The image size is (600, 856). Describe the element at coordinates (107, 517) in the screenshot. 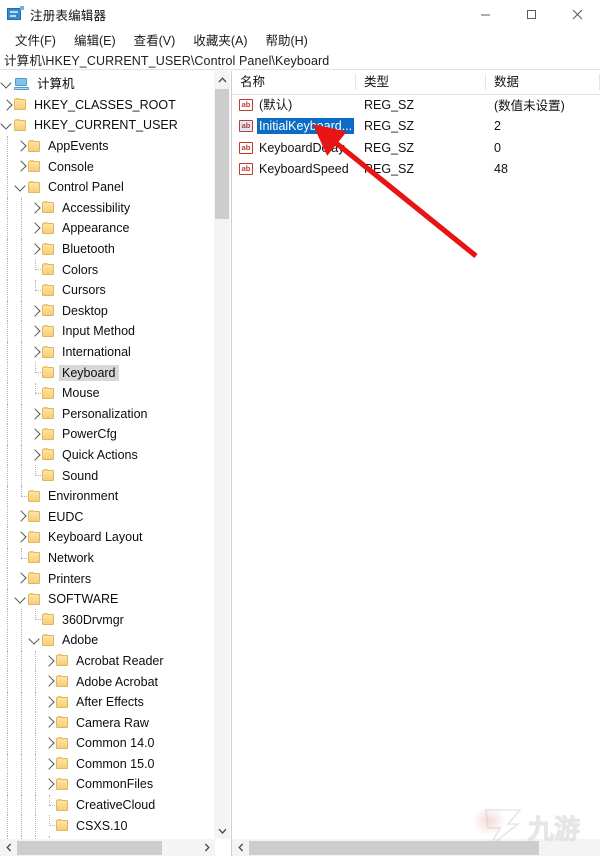

I see `tree-node: EUDC` at that location.